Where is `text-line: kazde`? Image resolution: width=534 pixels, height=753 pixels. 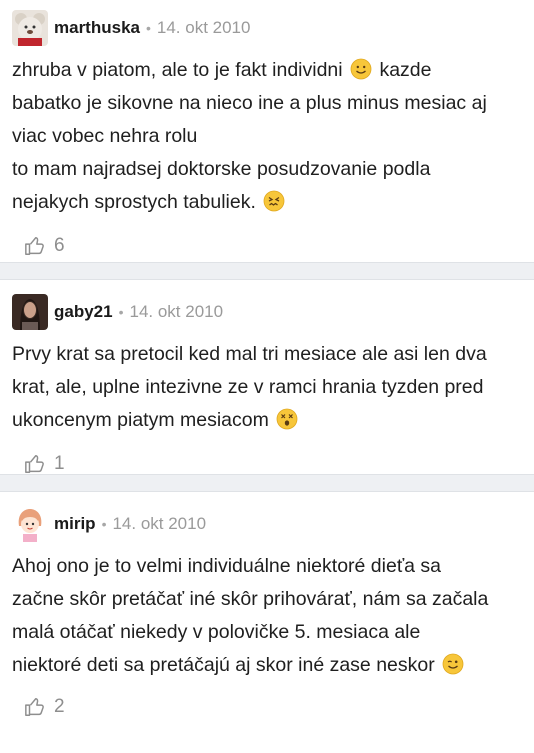
text-line: kazde is located at coordinates (405, 70).